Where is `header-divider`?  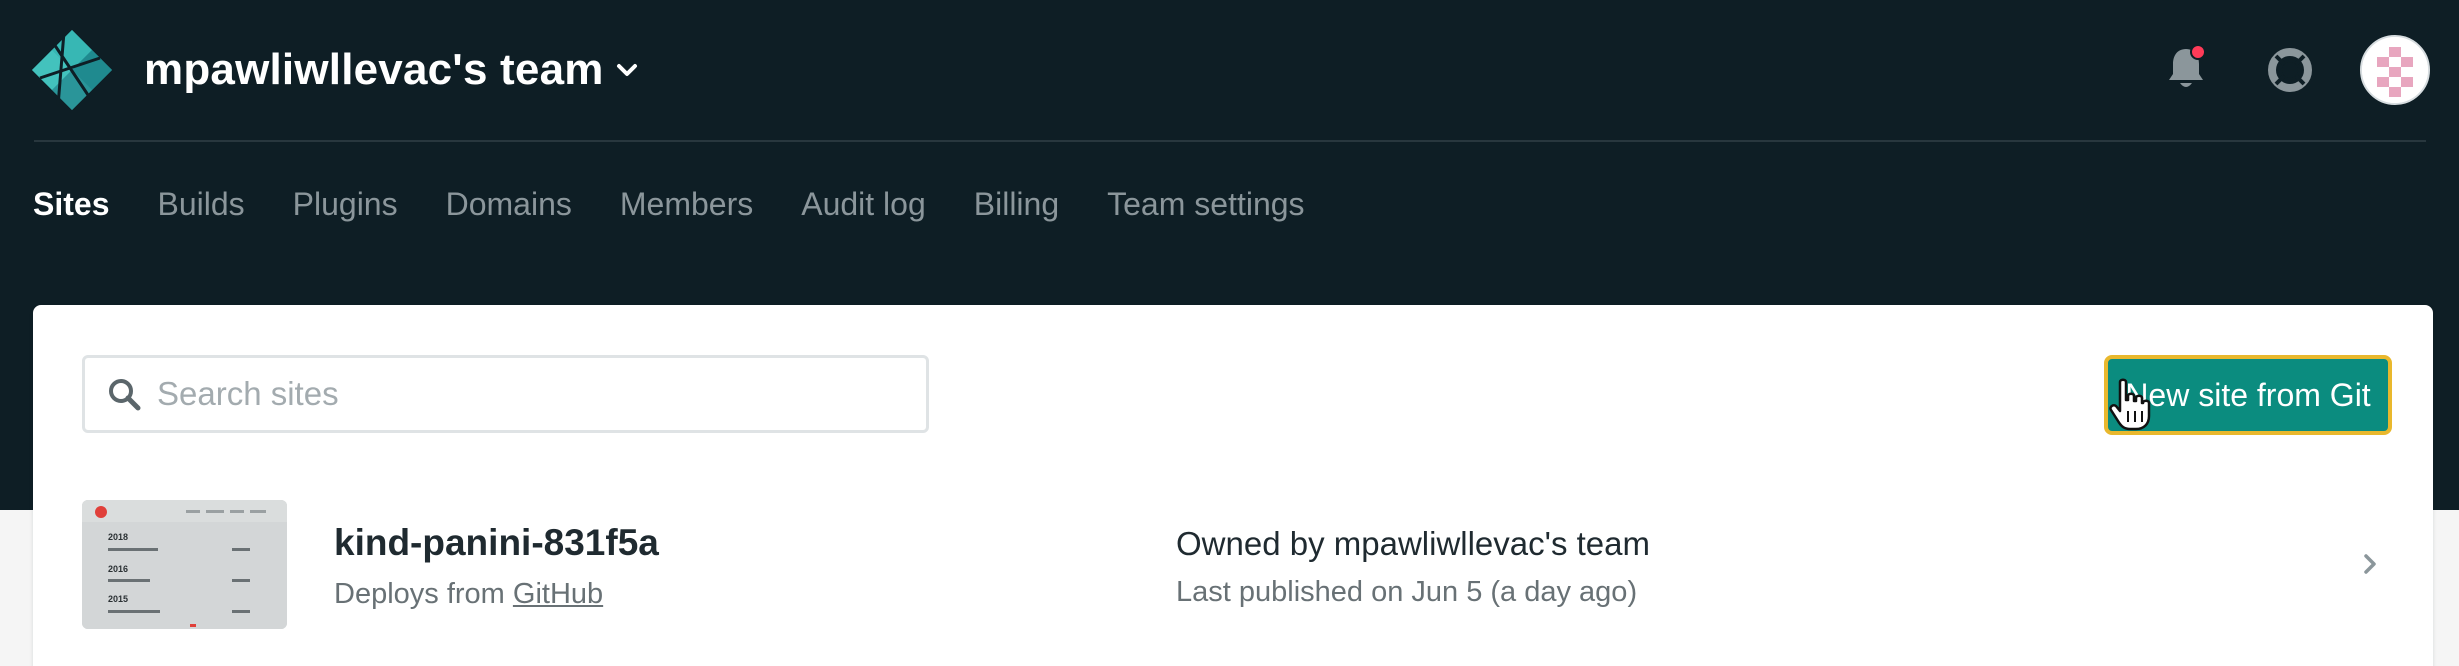
header-divider is located at coordinates (1230, 141).